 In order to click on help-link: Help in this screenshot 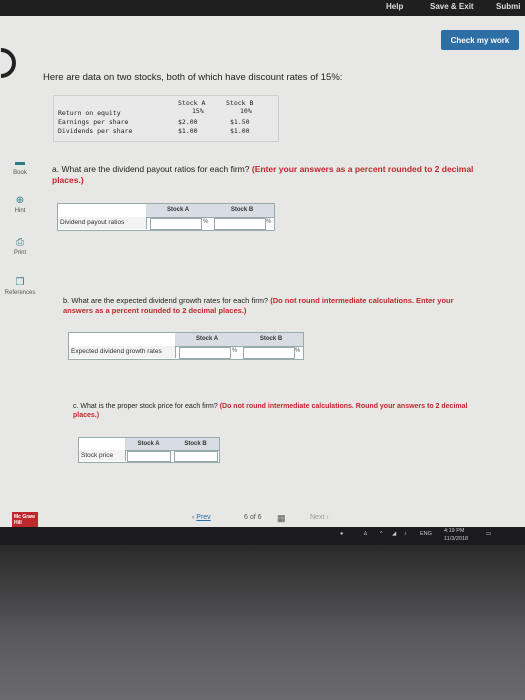, I will do `click(394, 6)`.